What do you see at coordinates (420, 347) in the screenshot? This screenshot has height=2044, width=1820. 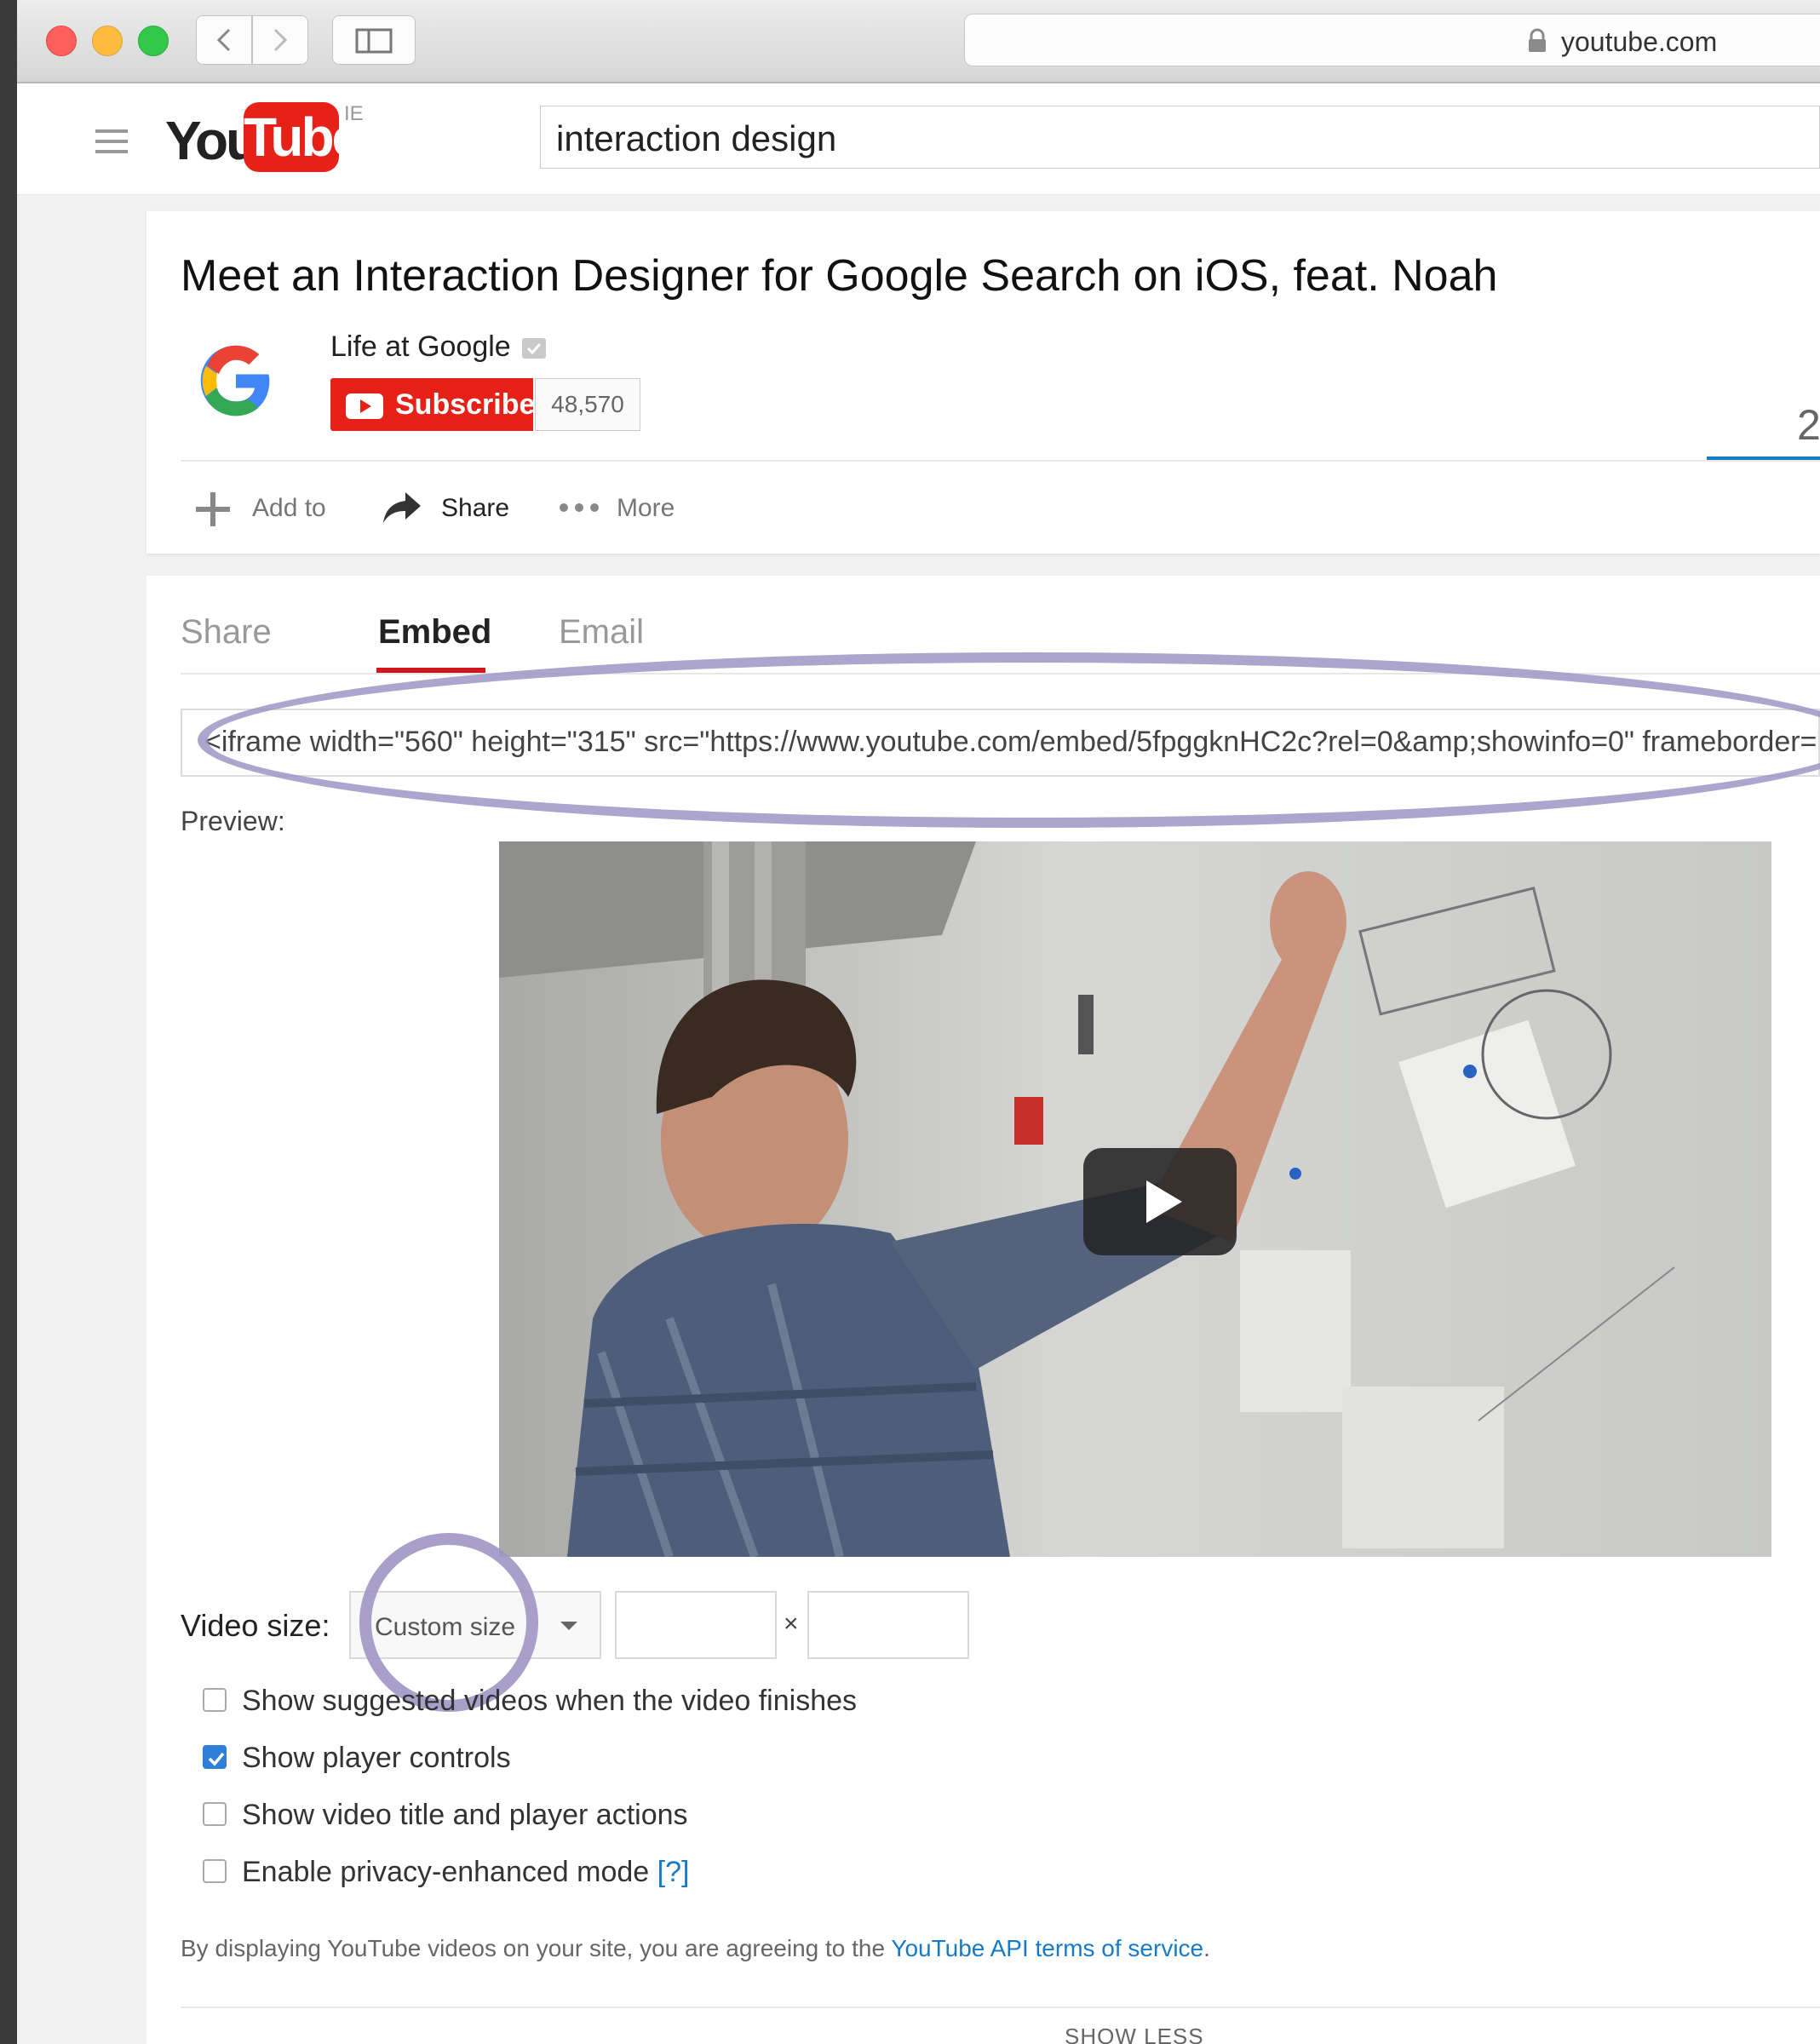 I see `channel-name: Life at Google` at bounding box center [420, 347].